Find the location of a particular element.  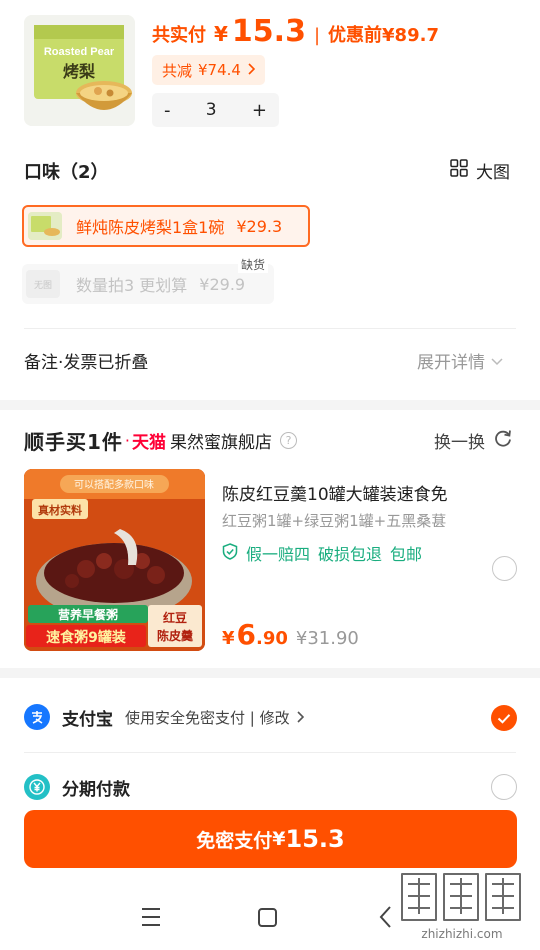

installment-icon is located at coordinates (37, 787).